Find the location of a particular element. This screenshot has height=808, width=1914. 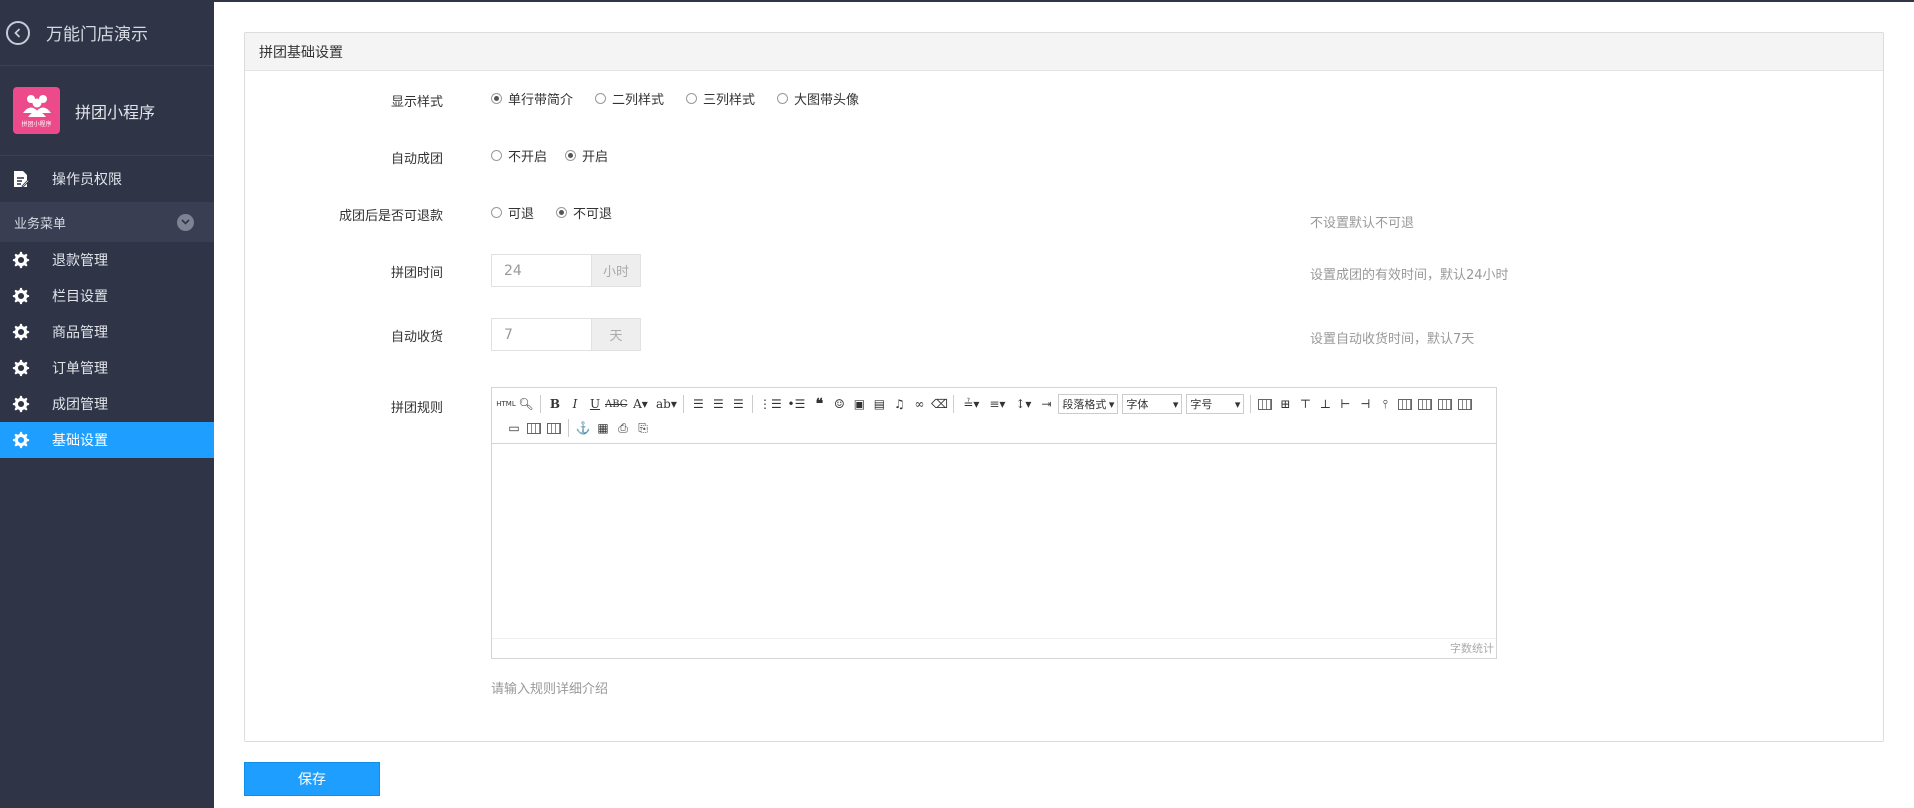

group-time-label: 拼团时间 is located at coordinates (416, 273).